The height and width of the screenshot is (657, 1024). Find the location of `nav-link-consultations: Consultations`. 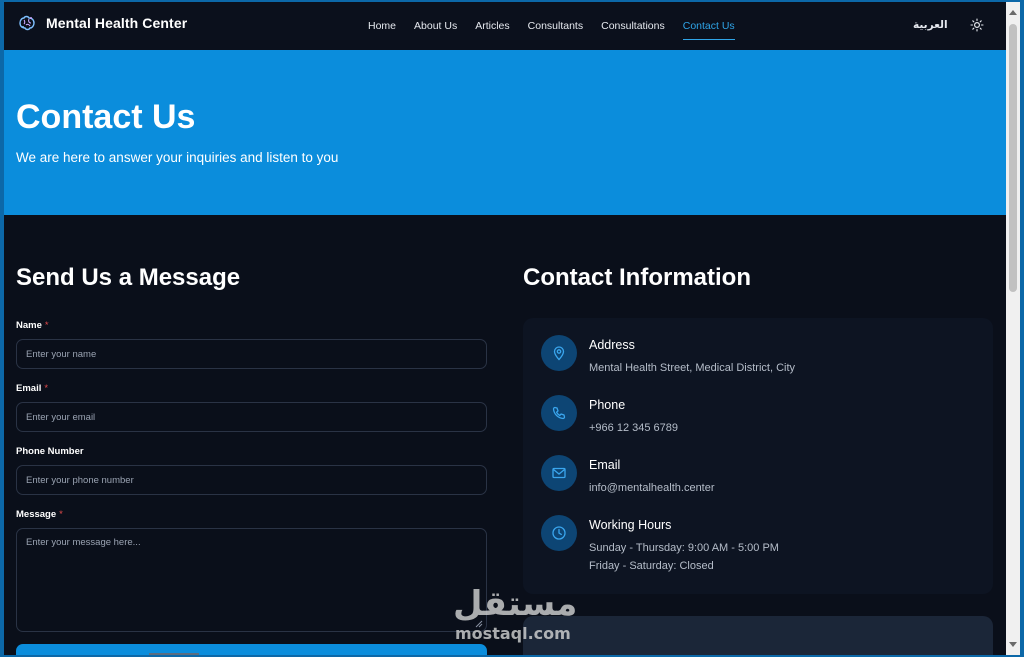

nav-link-consultations: Consultations is located at coordinates (633, 26).